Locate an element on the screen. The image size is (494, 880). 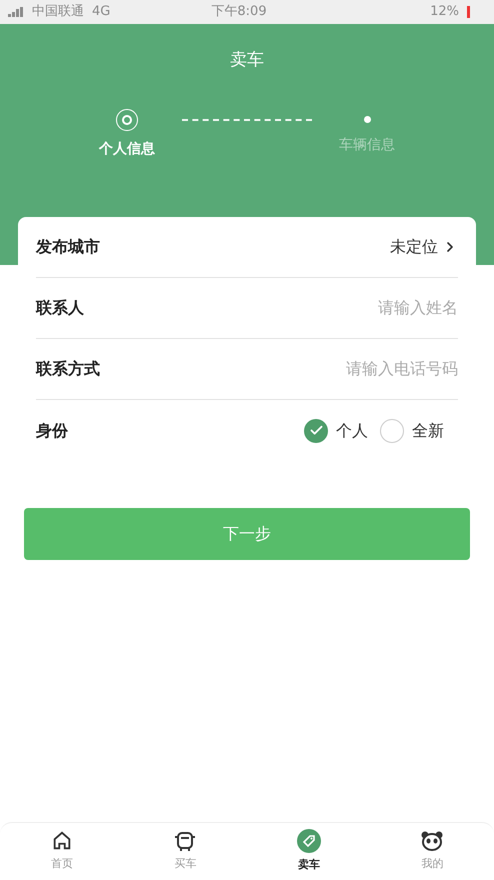
time-text: 下午8:09 is located at coordinates (239, 12).